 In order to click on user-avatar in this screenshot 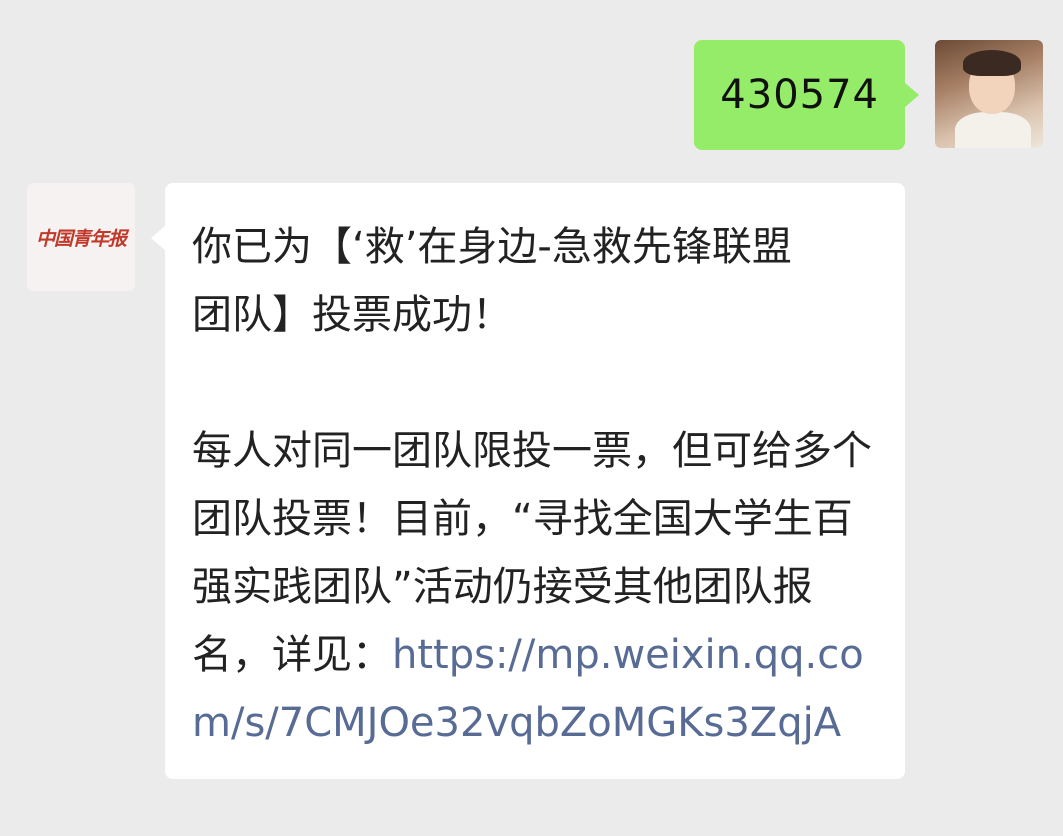, I will do `click(989, 94)`.